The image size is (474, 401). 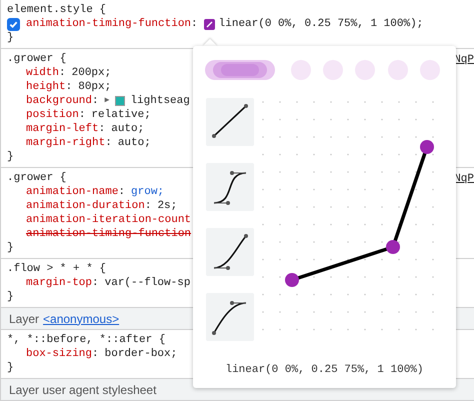 I want to click on property-value: linear(0 0%, 0.25 75%, 1 100%);, so click(x=321, y=24).